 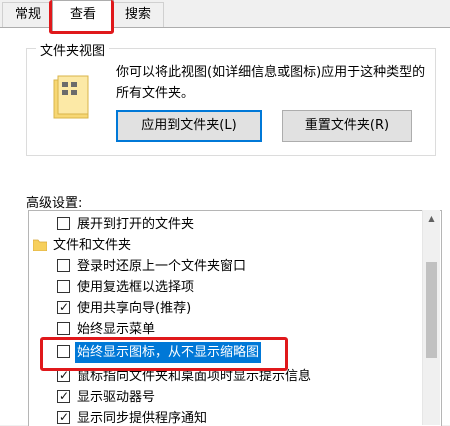 What do you see at coordinates (92, 245) in the screenshot?
I see `tree-item-label: 文件和文件夹` at bounding box center [92, 245].